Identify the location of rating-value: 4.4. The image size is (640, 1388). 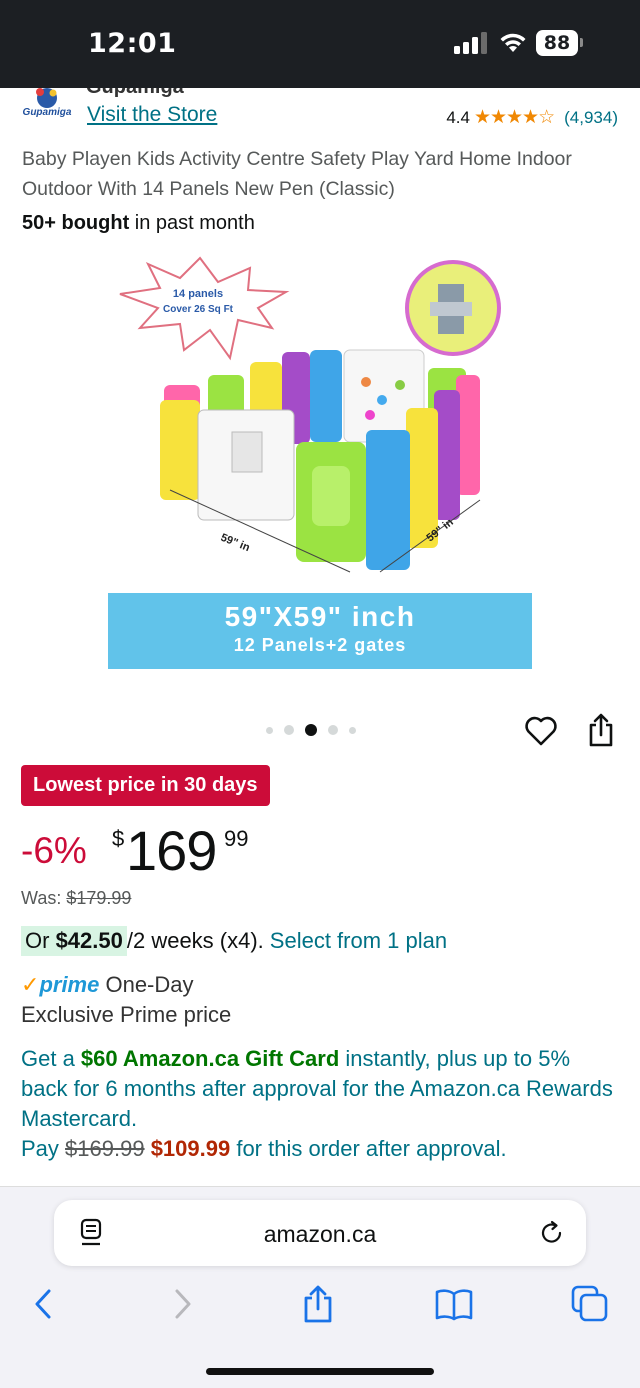
(458, 117).